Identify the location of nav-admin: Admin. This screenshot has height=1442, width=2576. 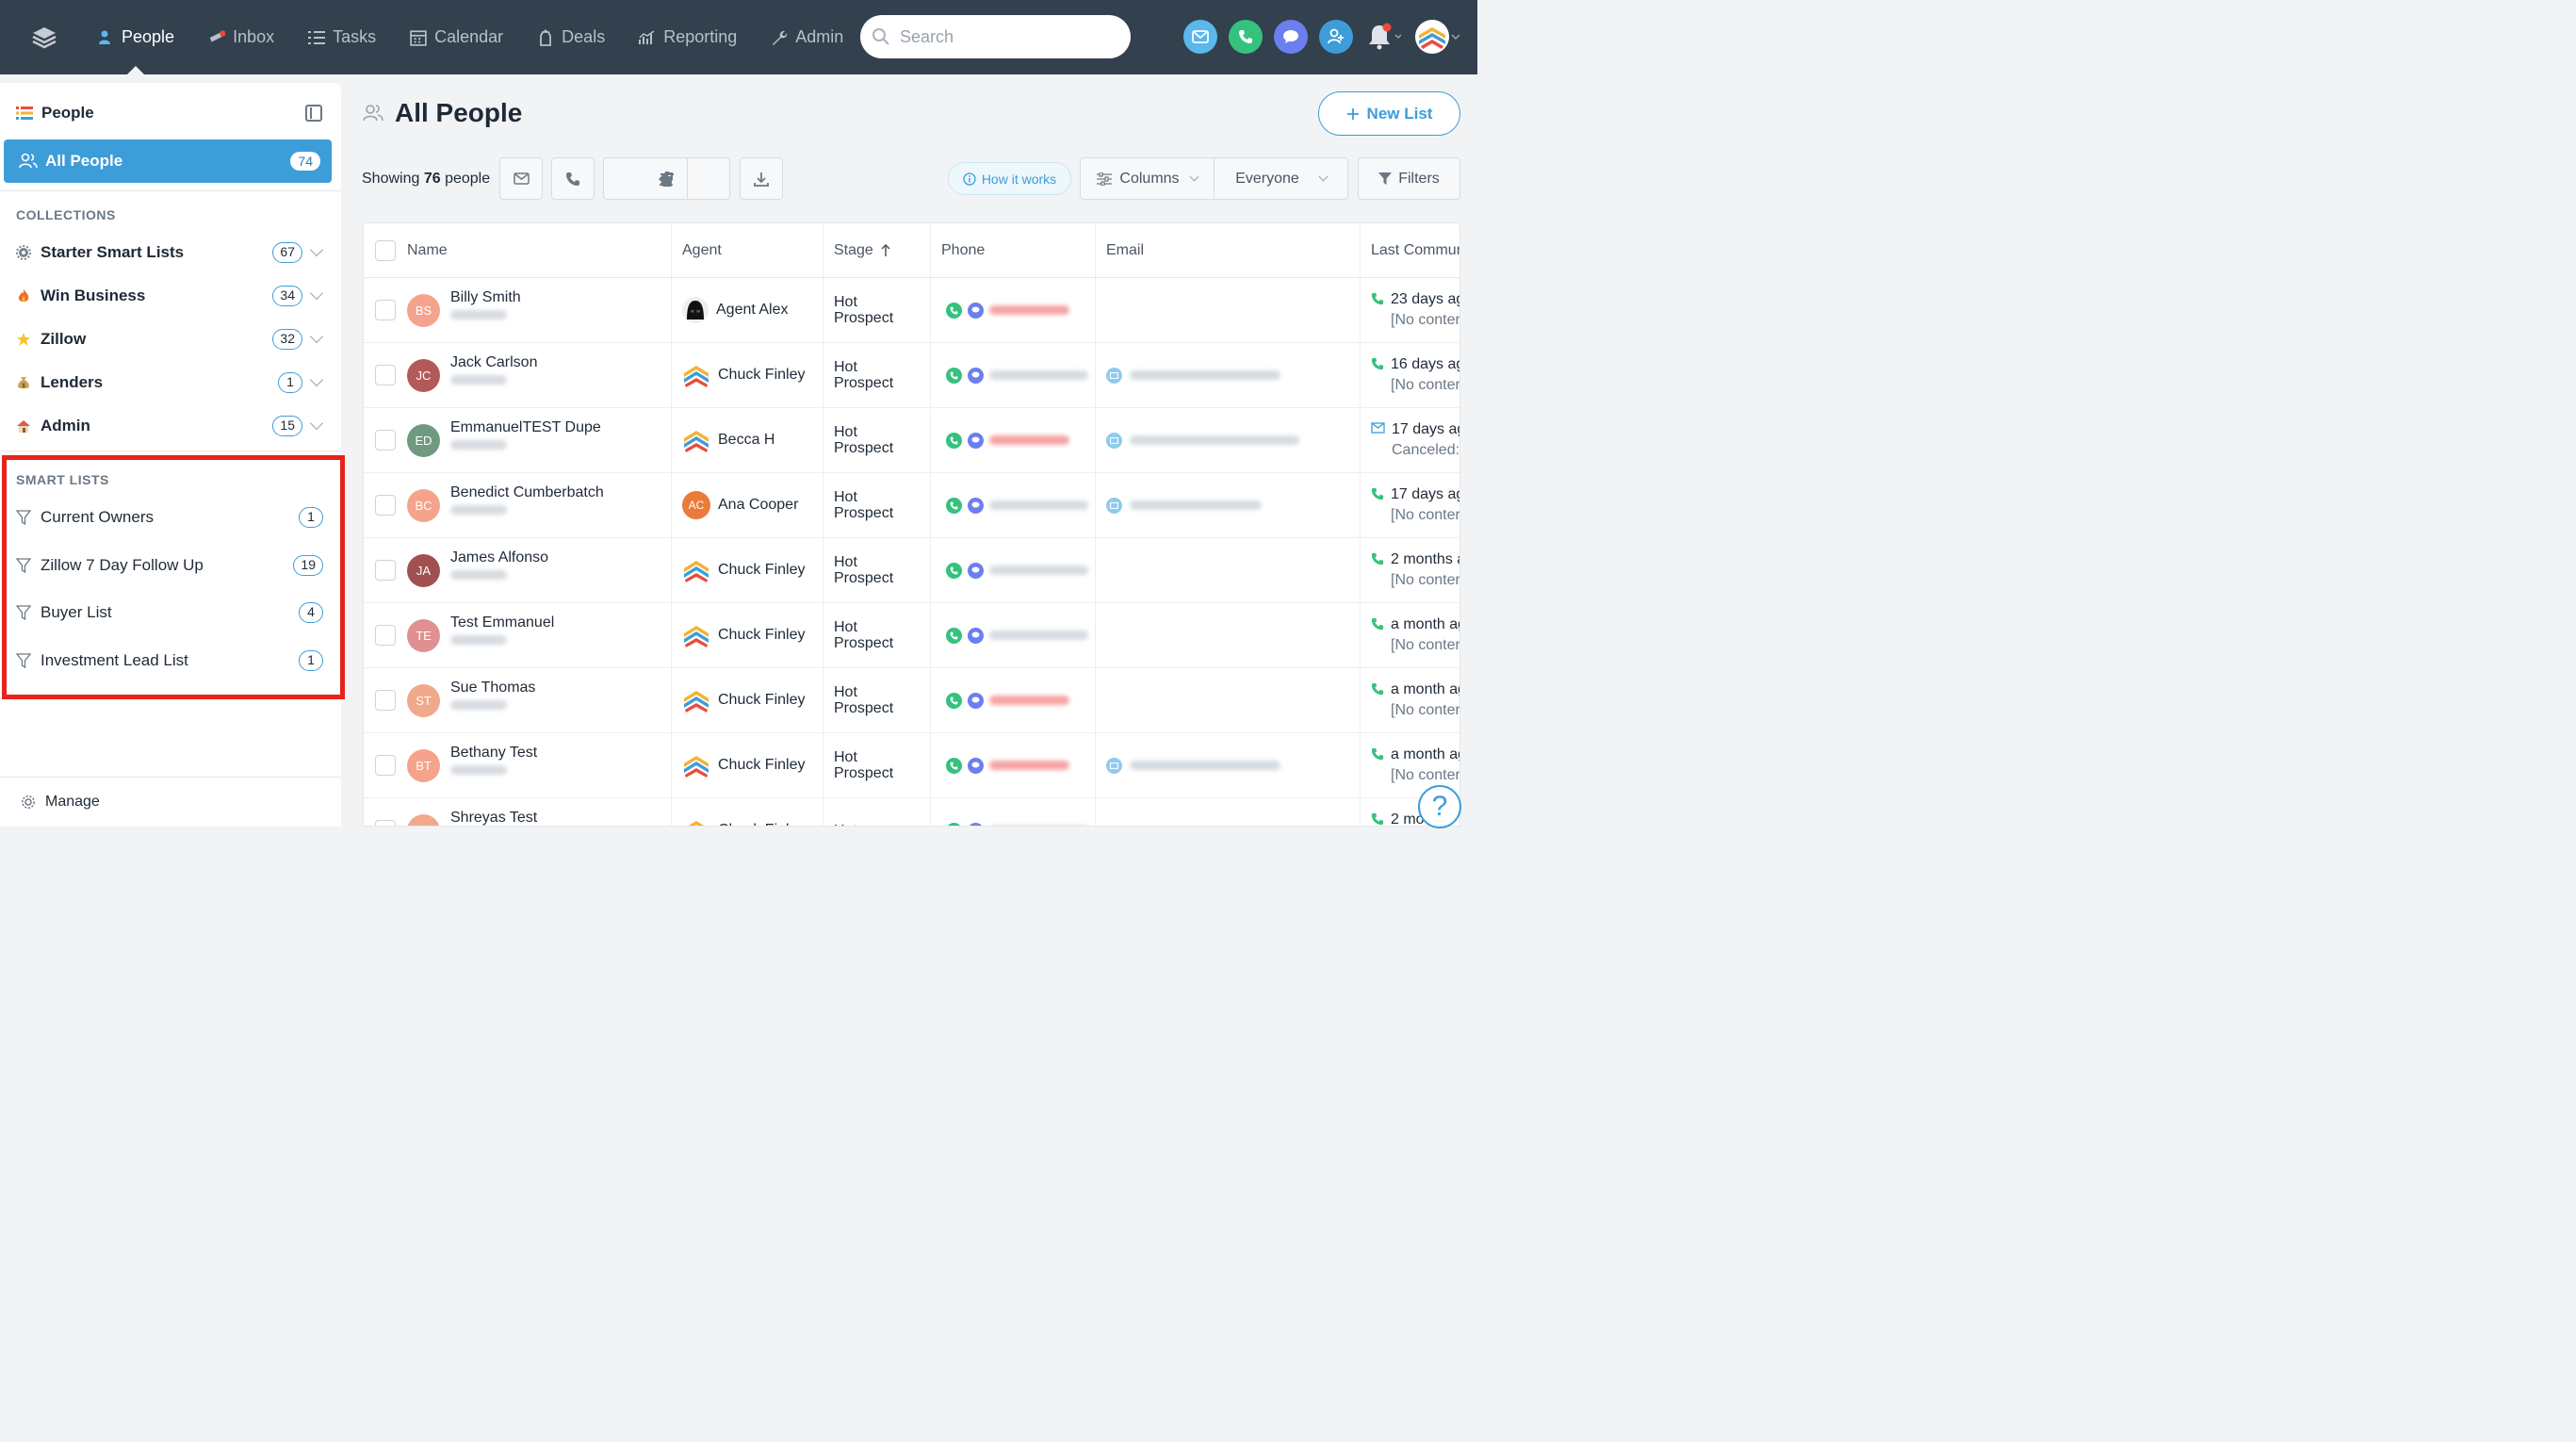
(807, 37).